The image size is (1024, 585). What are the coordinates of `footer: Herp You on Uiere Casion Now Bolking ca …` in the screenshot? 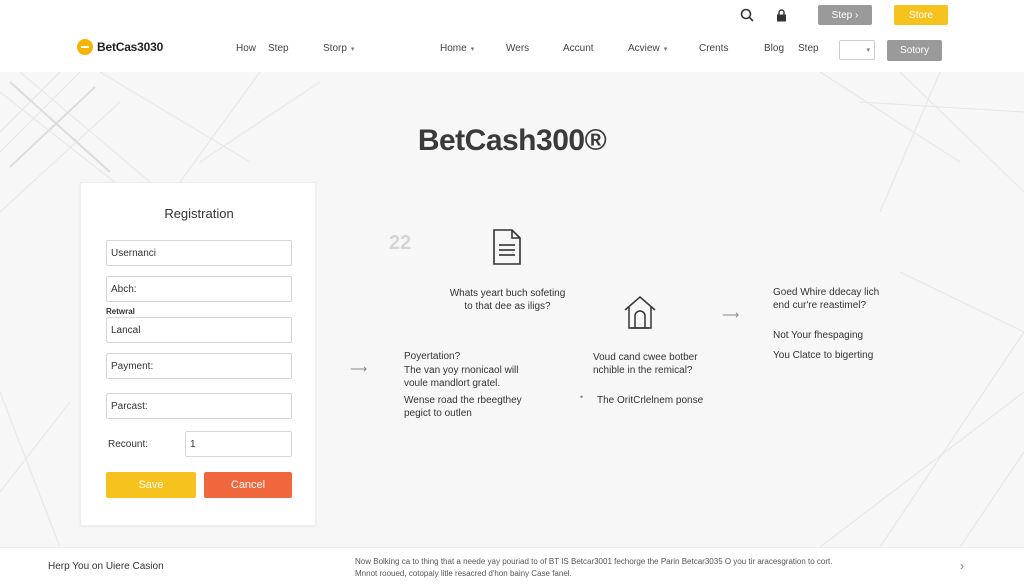 It's located at (512, 566).